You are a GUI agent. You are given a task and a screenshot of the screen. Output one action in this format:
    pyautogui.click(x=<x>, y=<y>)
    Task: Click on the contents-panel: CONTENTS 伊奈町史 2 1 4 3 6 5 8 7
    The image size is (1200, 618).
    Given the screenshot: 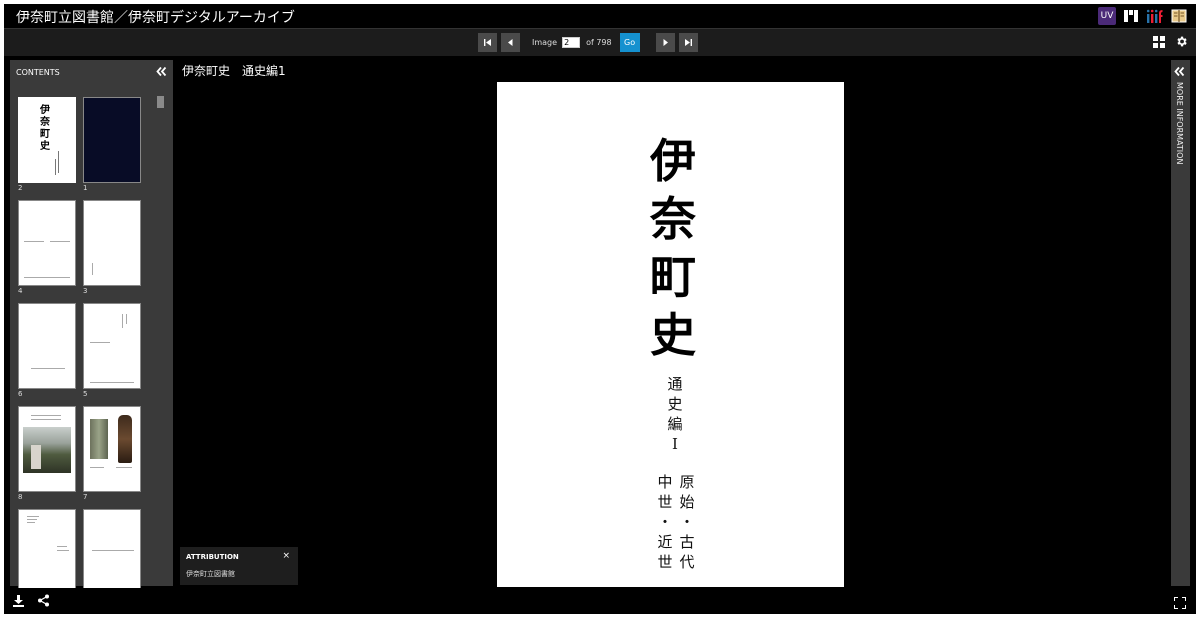 What is the action you would take?
    pyautogui.click(x=91, y=327)
    